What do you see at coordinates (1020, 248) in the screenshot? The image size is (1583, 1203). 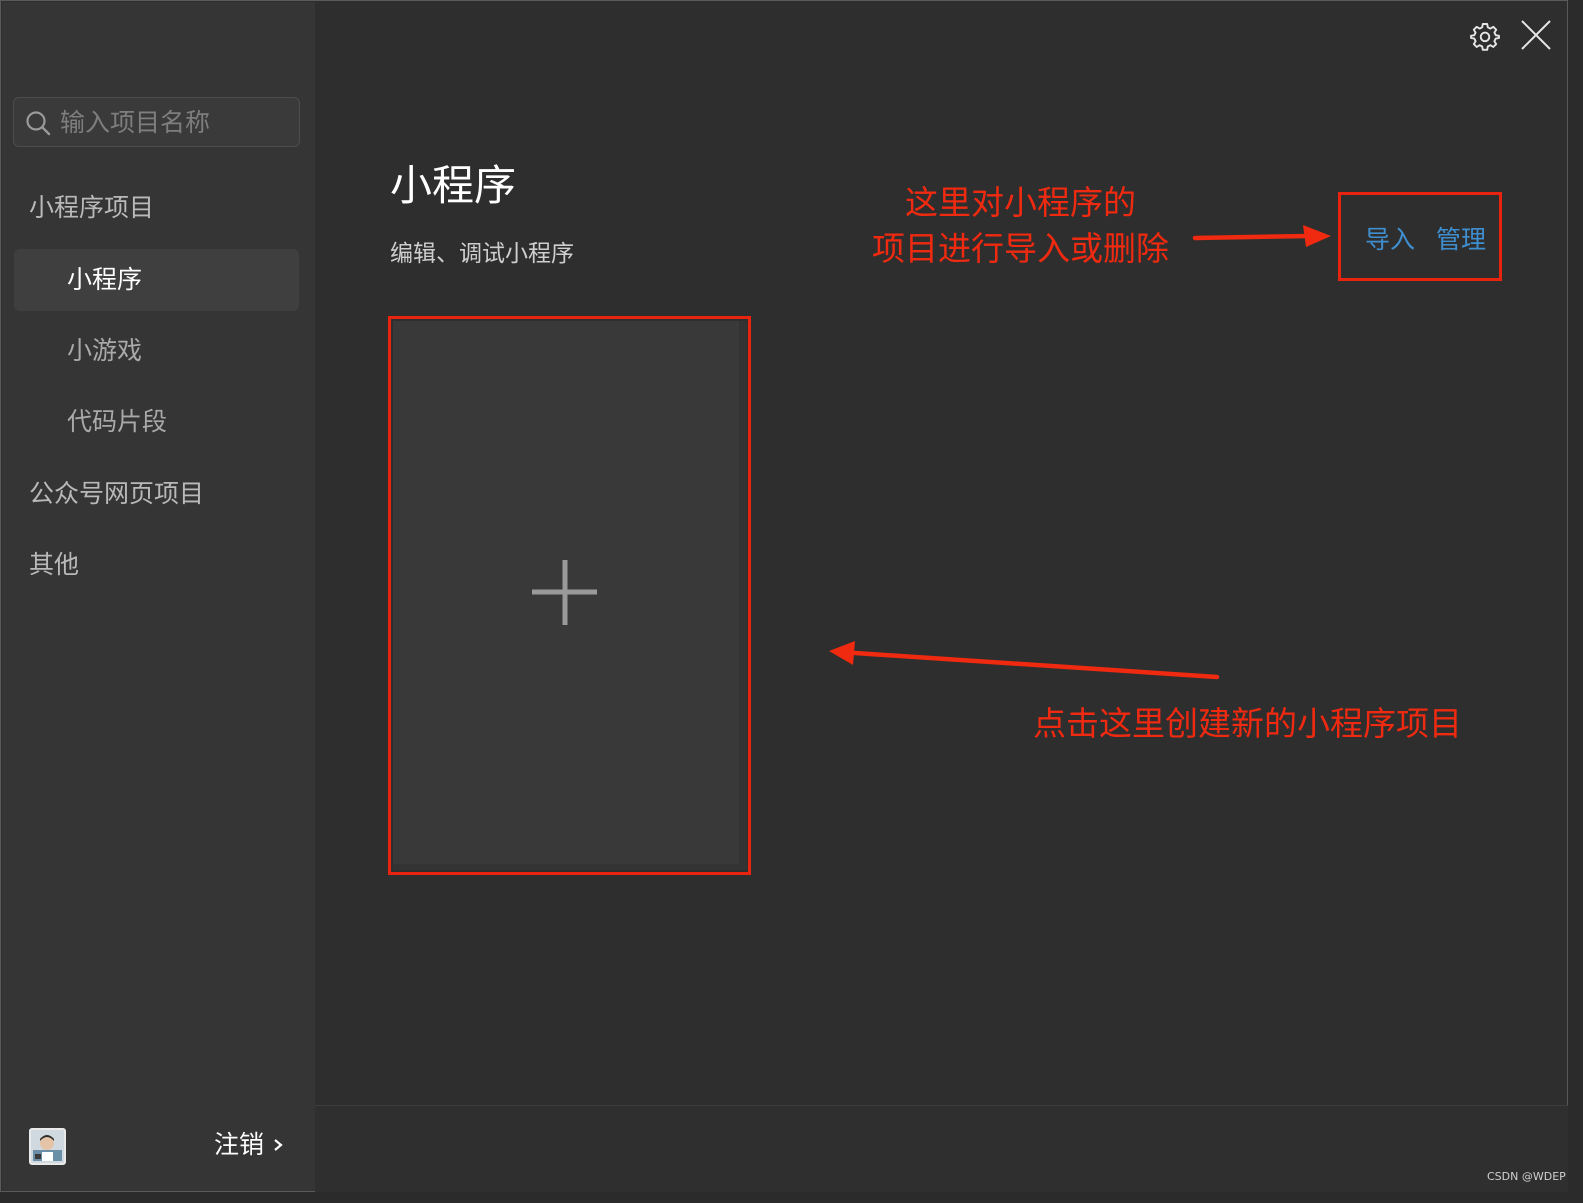 I see `annotation-text-line2: 项目进行导入或删除` at bounding box center [1020, 248].